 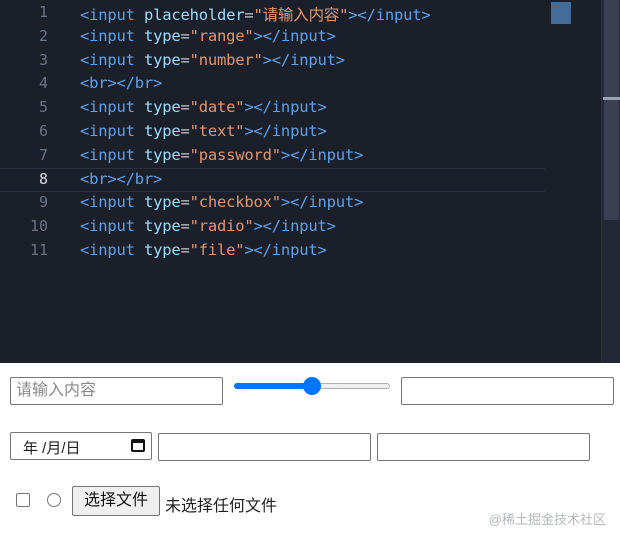 I want to click on line-number: 4, so click(x=43, y=83).